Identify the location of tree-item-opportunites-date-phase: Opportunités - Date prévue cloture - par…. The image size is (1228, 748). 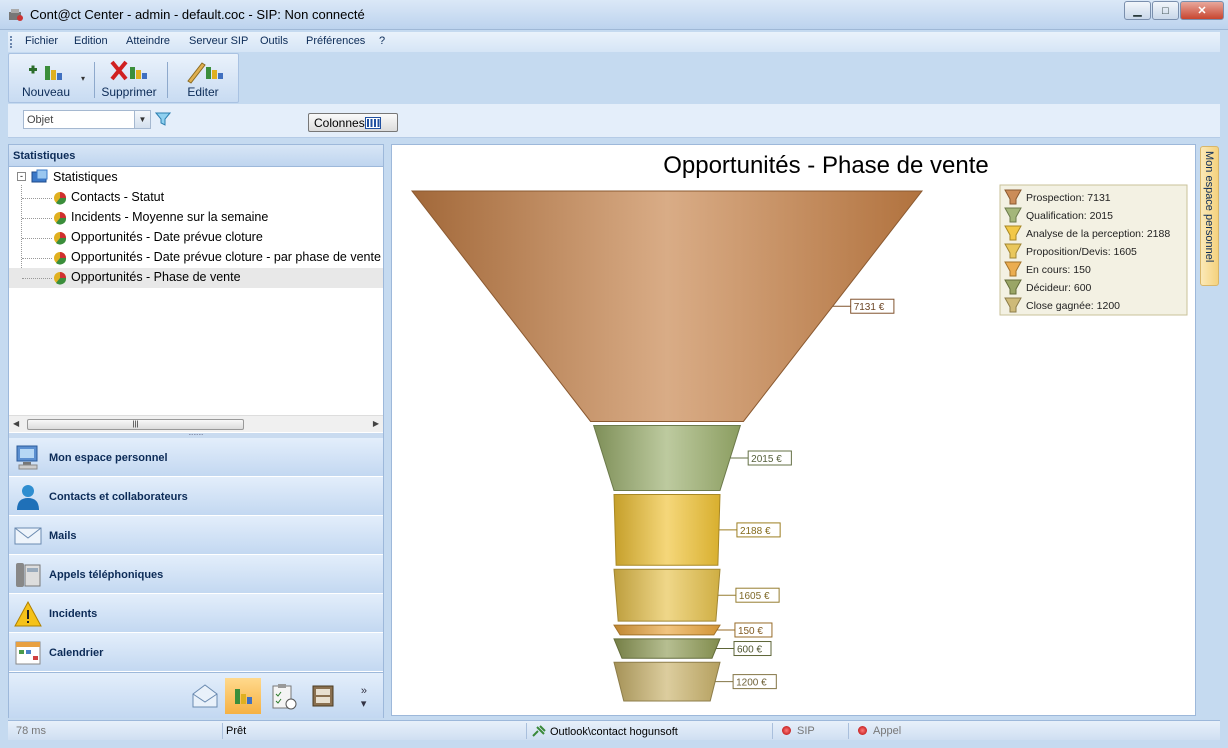
(196, 258).